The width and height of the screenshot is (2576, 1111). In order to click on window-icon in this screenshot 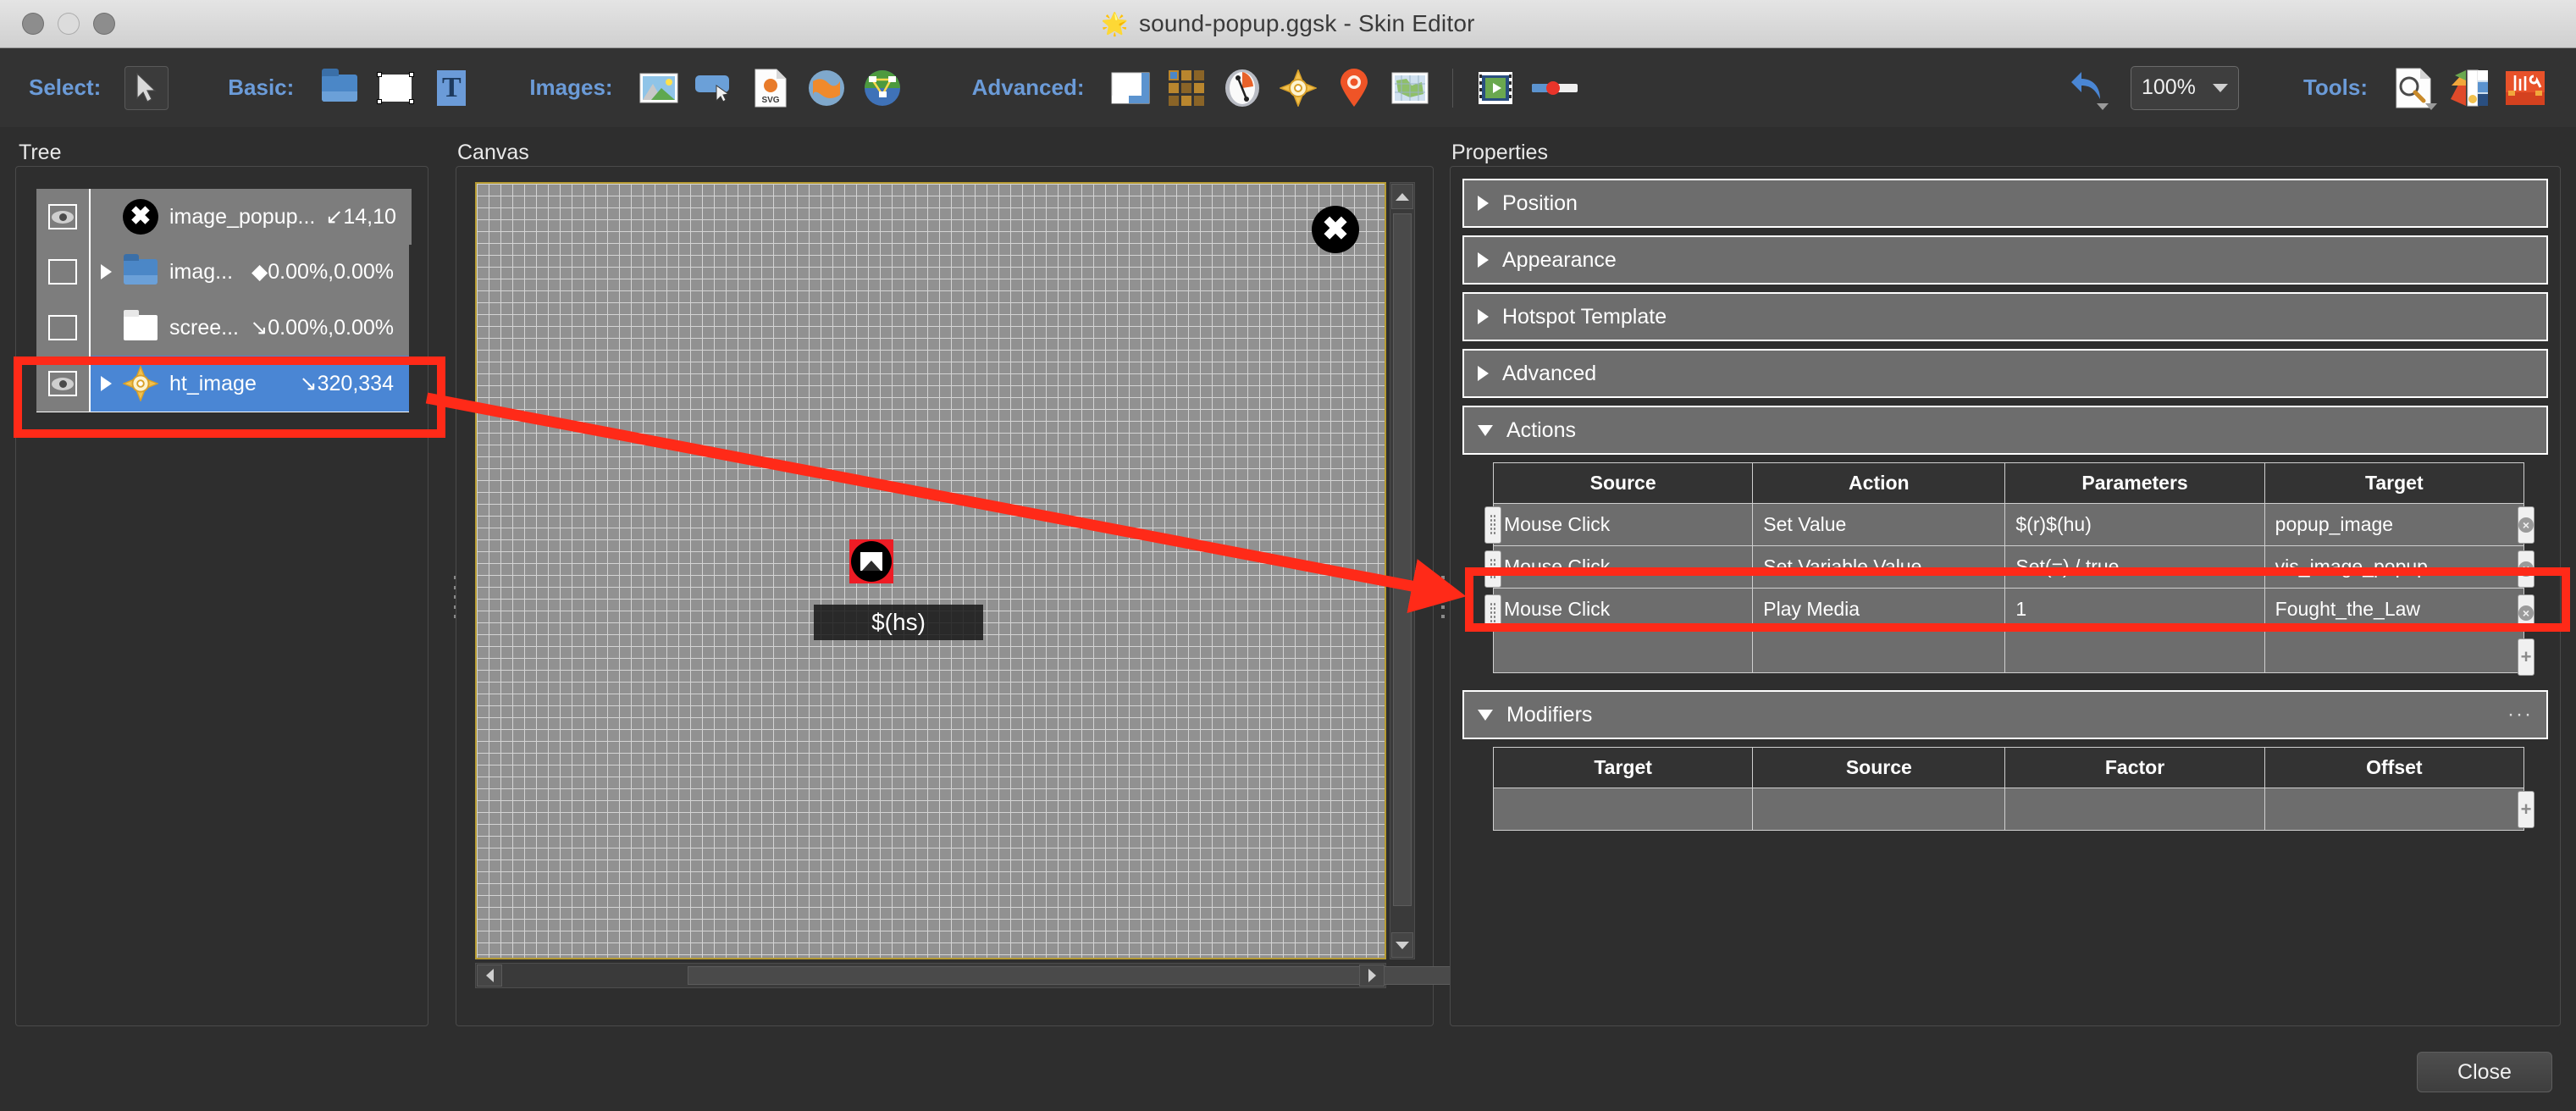, I will do `click(1130, 88)`.